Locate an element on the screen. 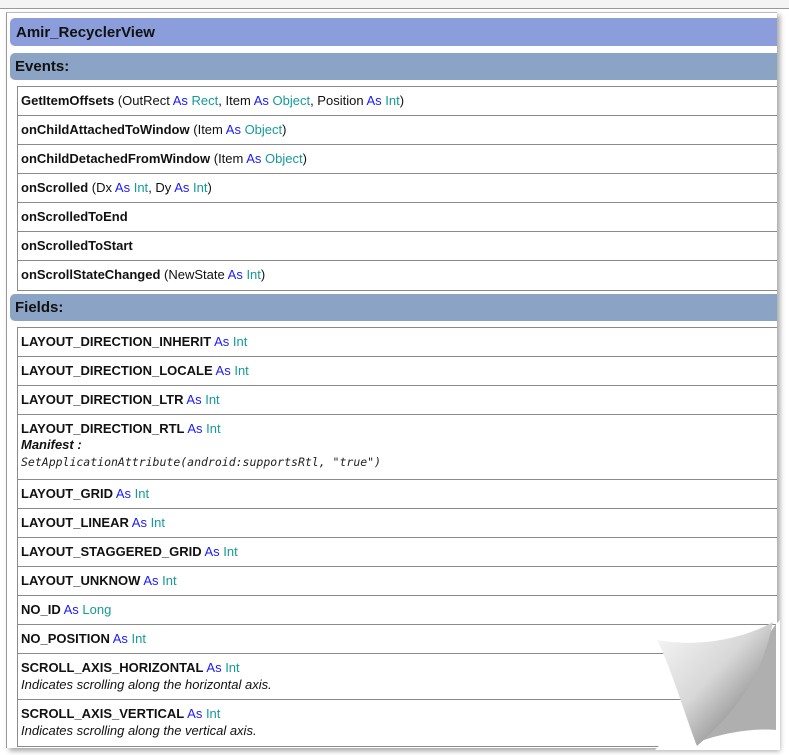 The height and width of the screenshot is (755, 789). param-name: Position is located at coordinates (340, 100).